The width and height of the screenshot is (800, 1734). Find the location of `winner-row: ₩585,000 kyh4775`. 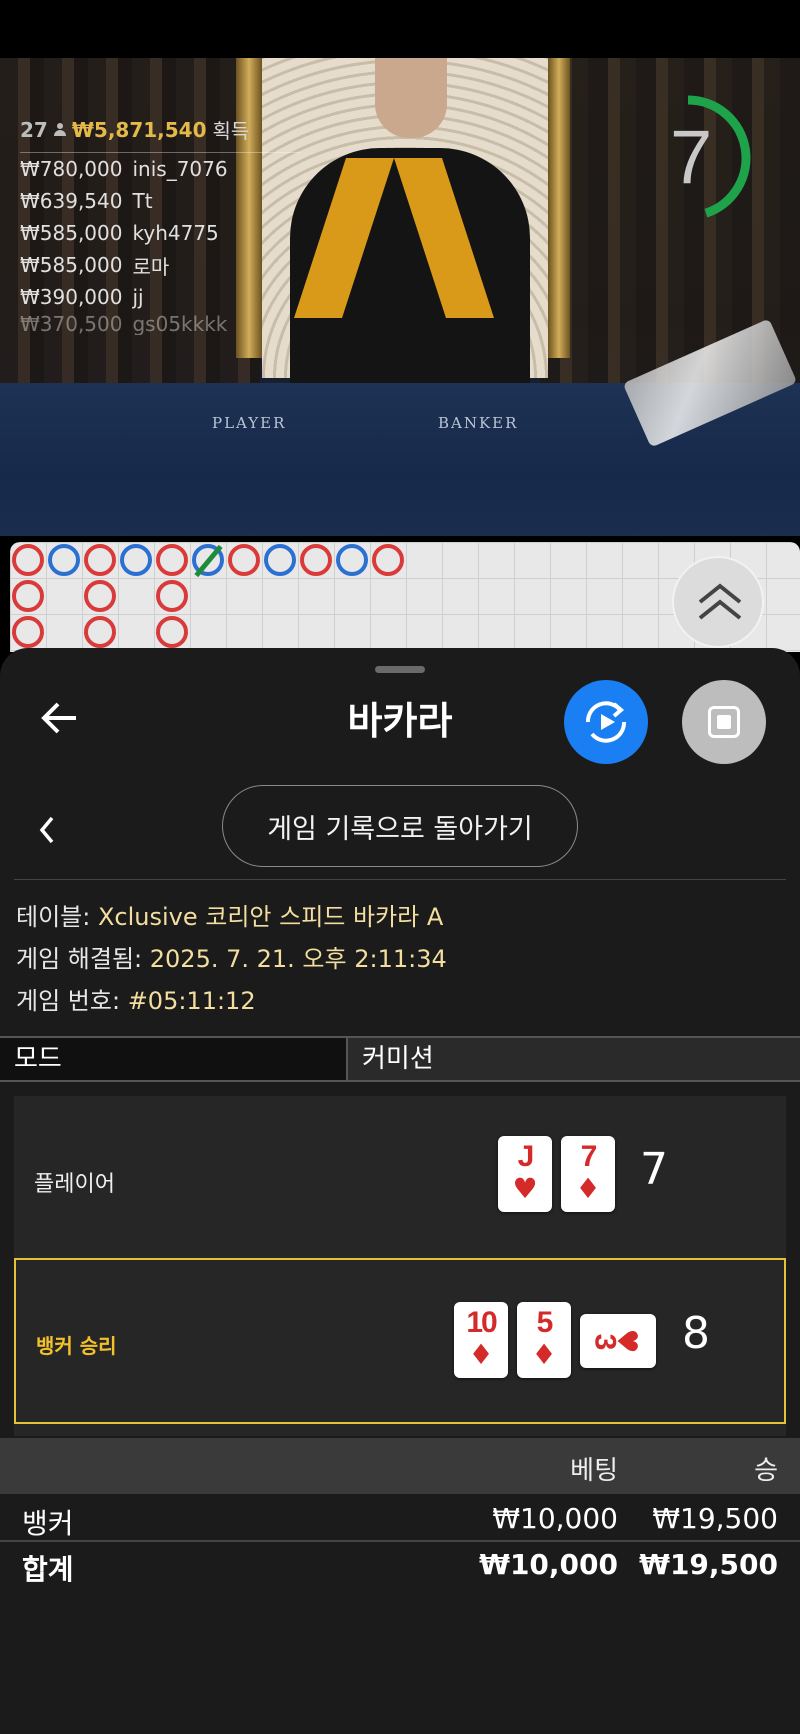

winner-row: ₩585,000 kyh4775 is located at coordinates (160, 233).